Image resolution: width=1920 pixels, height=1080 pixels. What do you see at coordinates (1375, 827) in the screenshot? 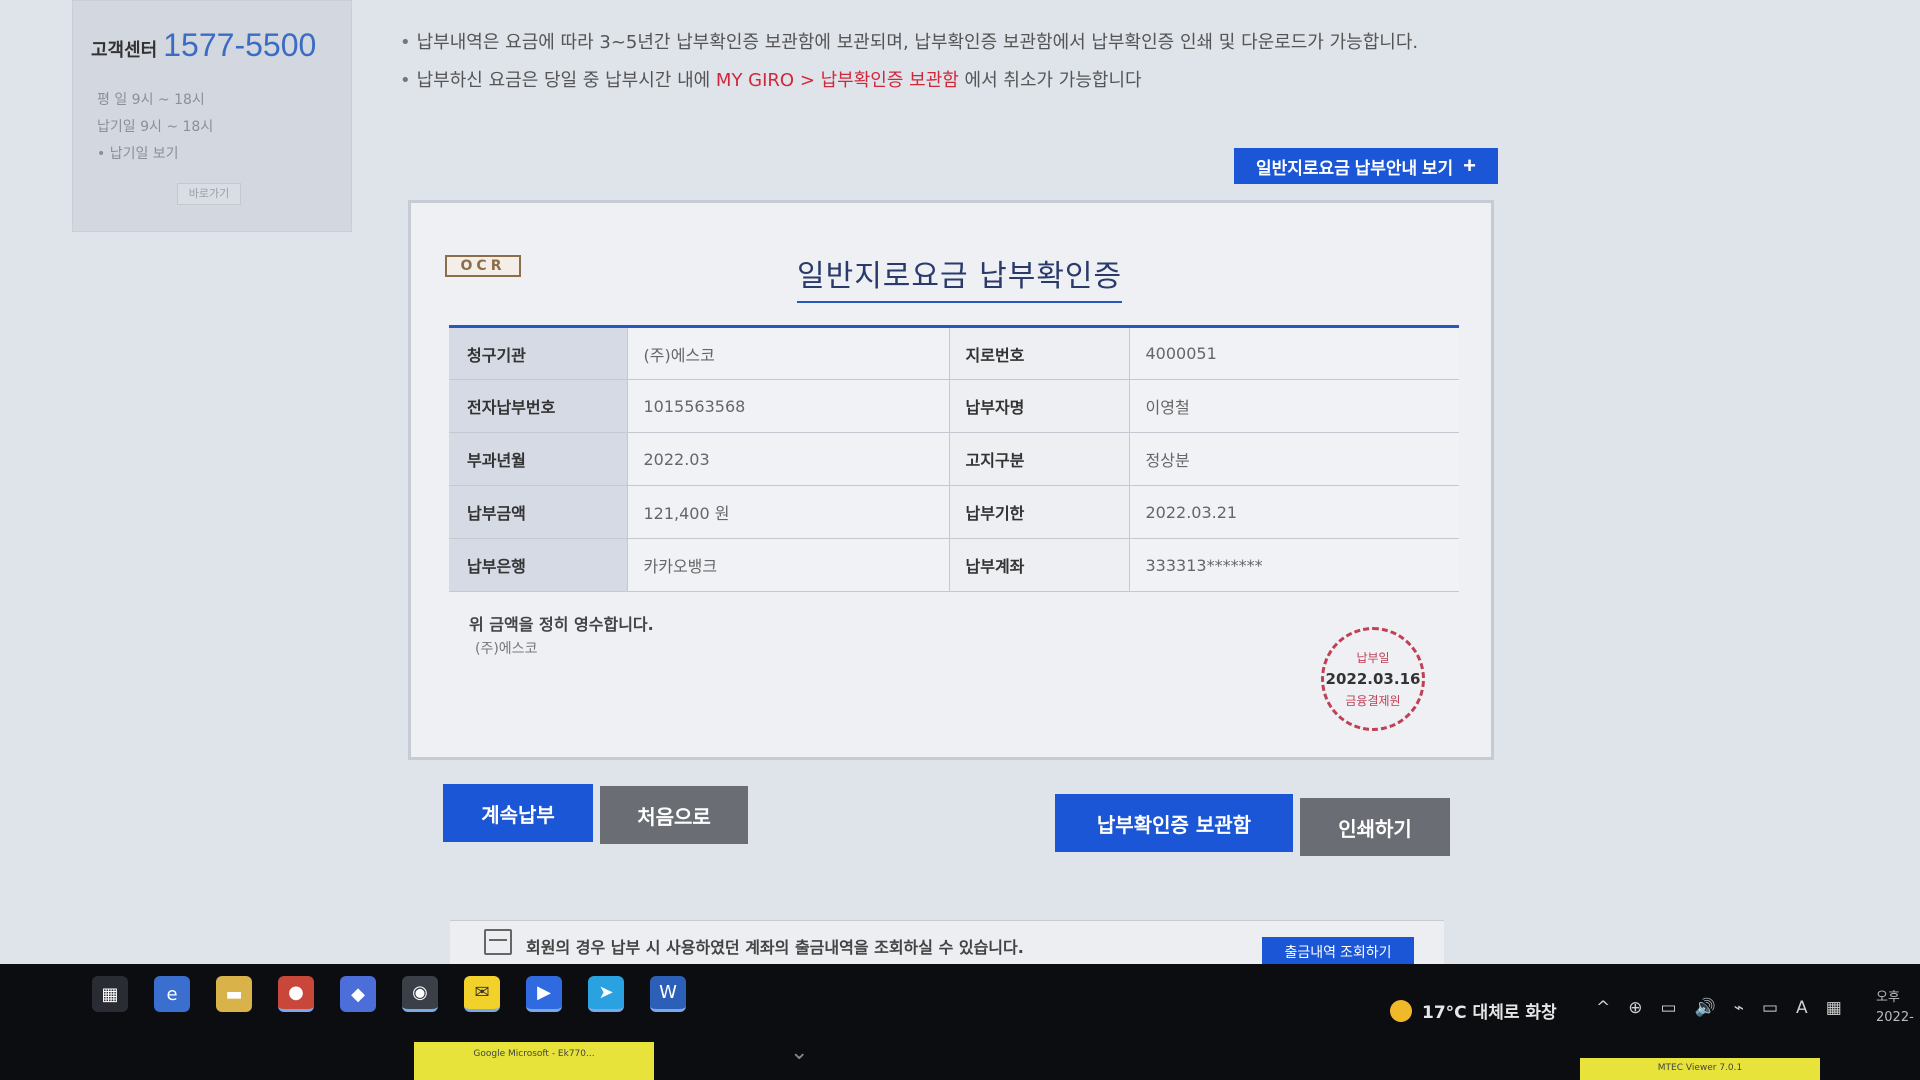
I see `print-button: 인쇄하기` at bounding box center [1375, 827].